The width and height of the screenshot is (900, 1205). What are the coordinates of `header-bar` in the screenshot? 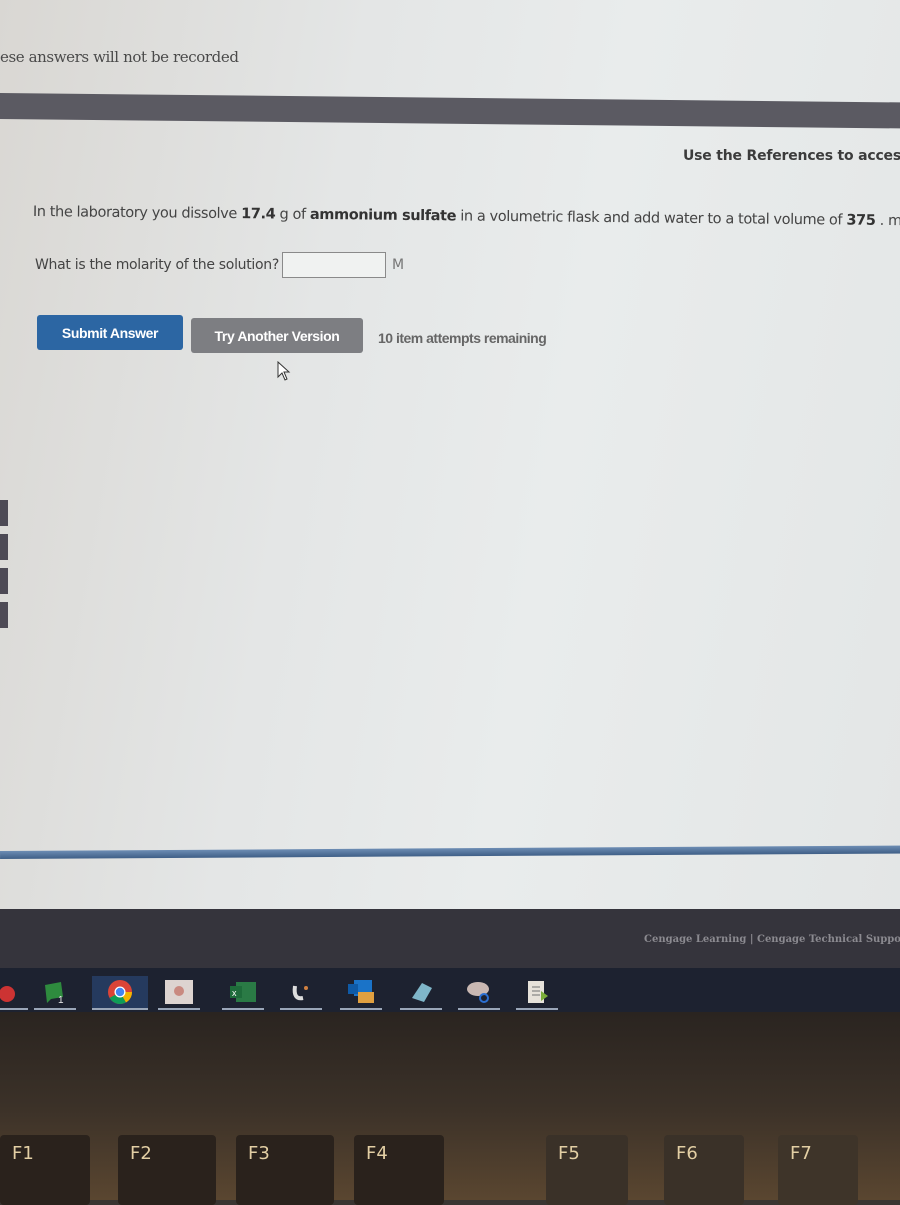 It's located at (450, 111).